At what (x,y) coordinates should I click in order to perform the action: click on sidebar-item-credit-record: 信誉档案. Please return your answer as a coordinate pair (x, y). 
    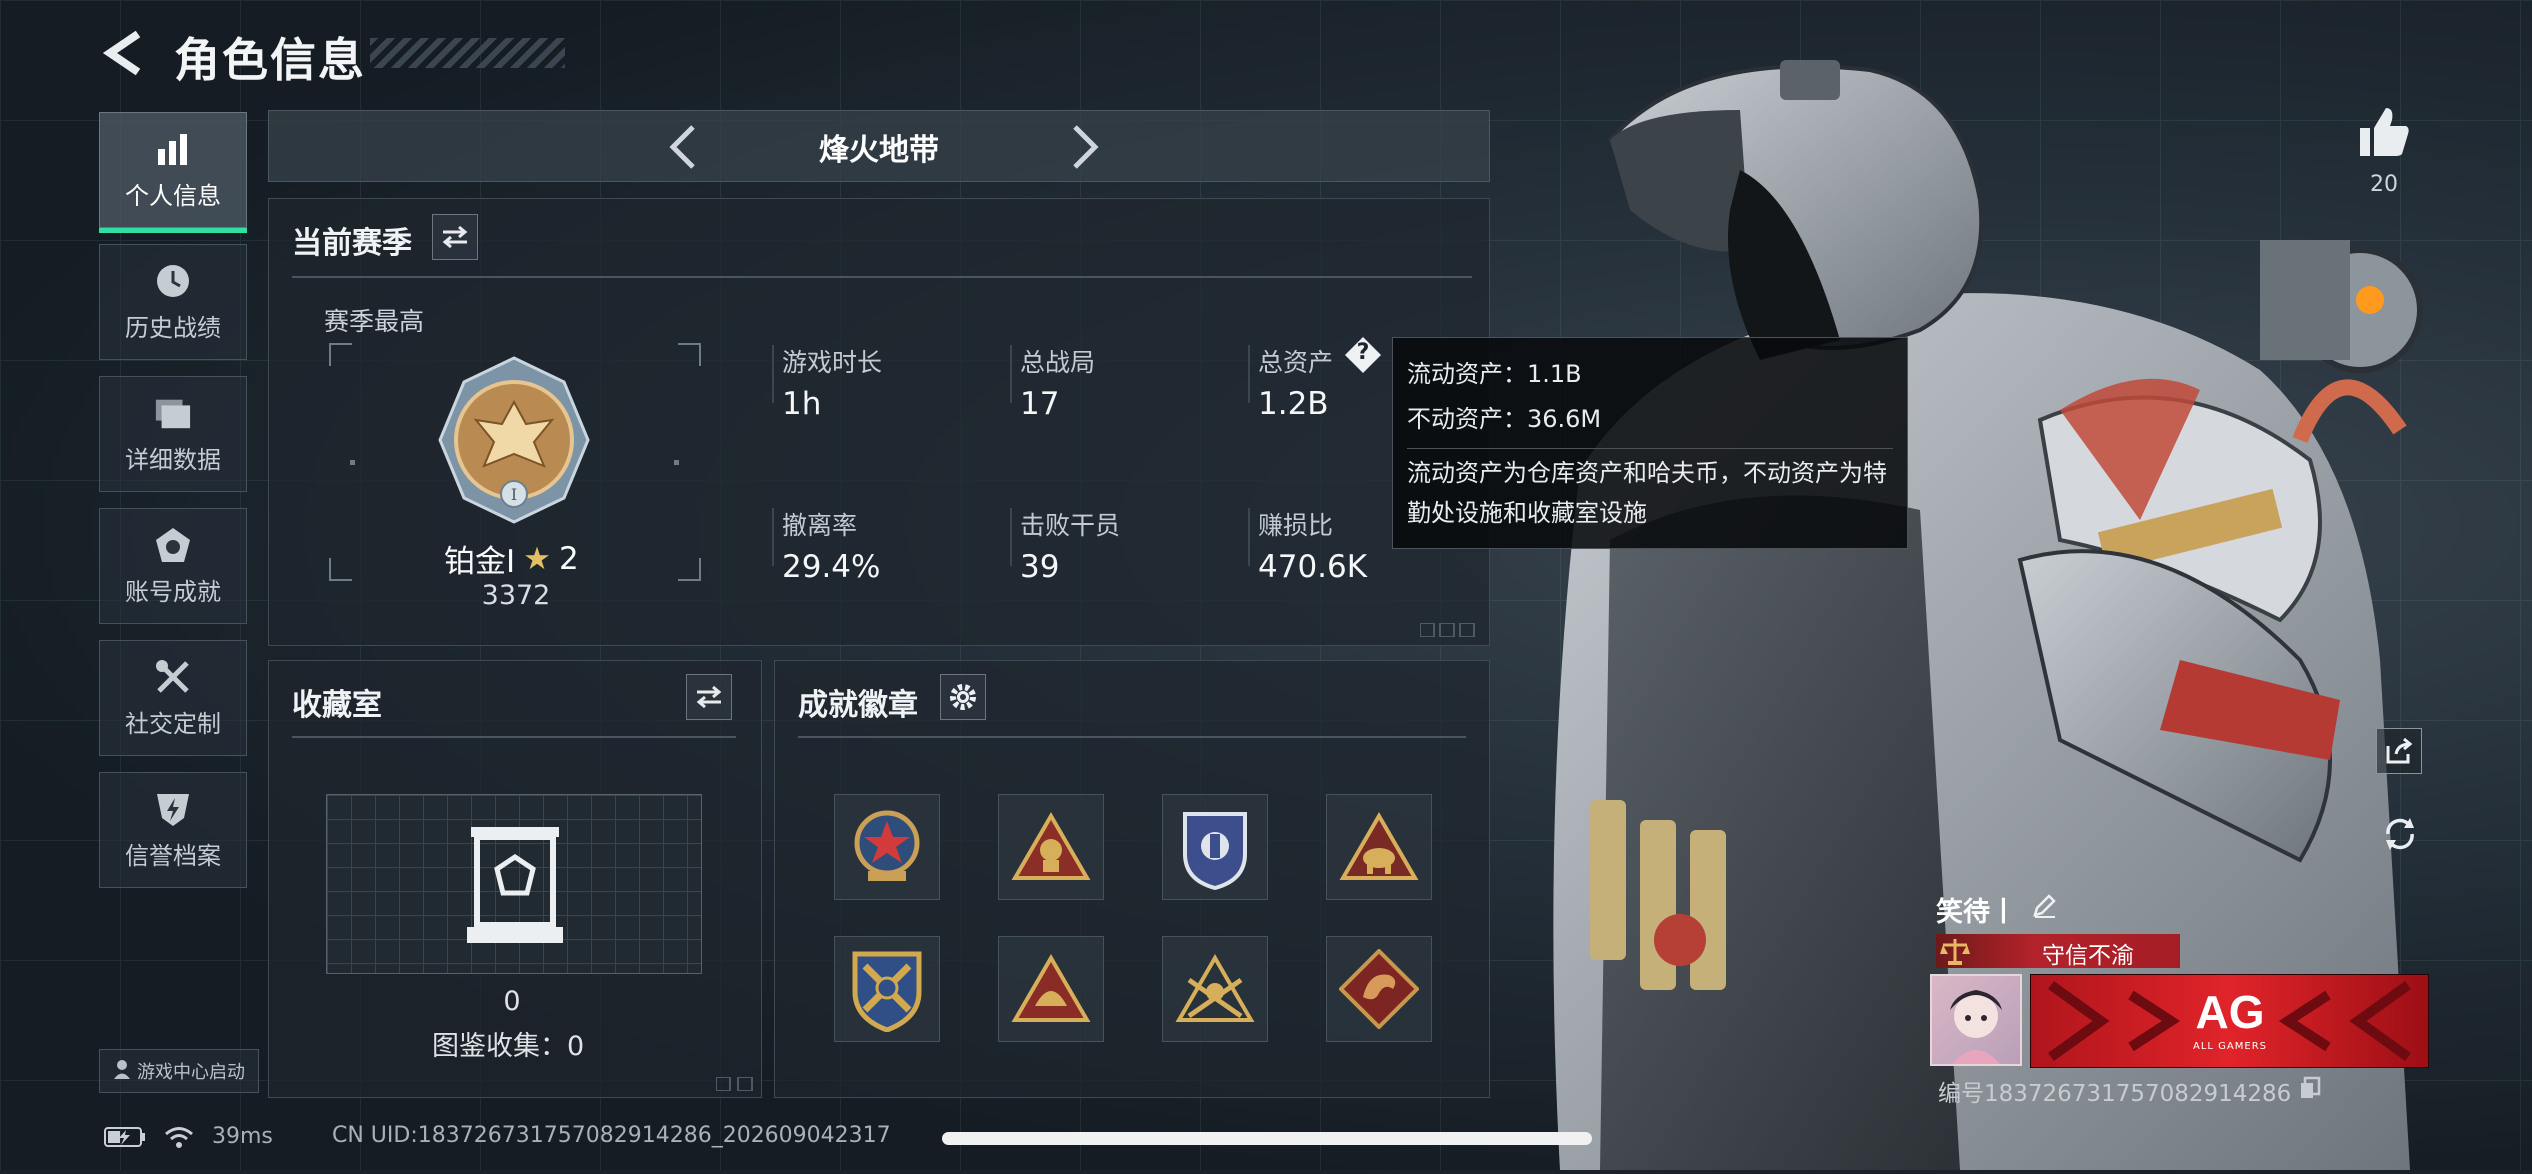
    Looking at the image, I should click on (173, 830).